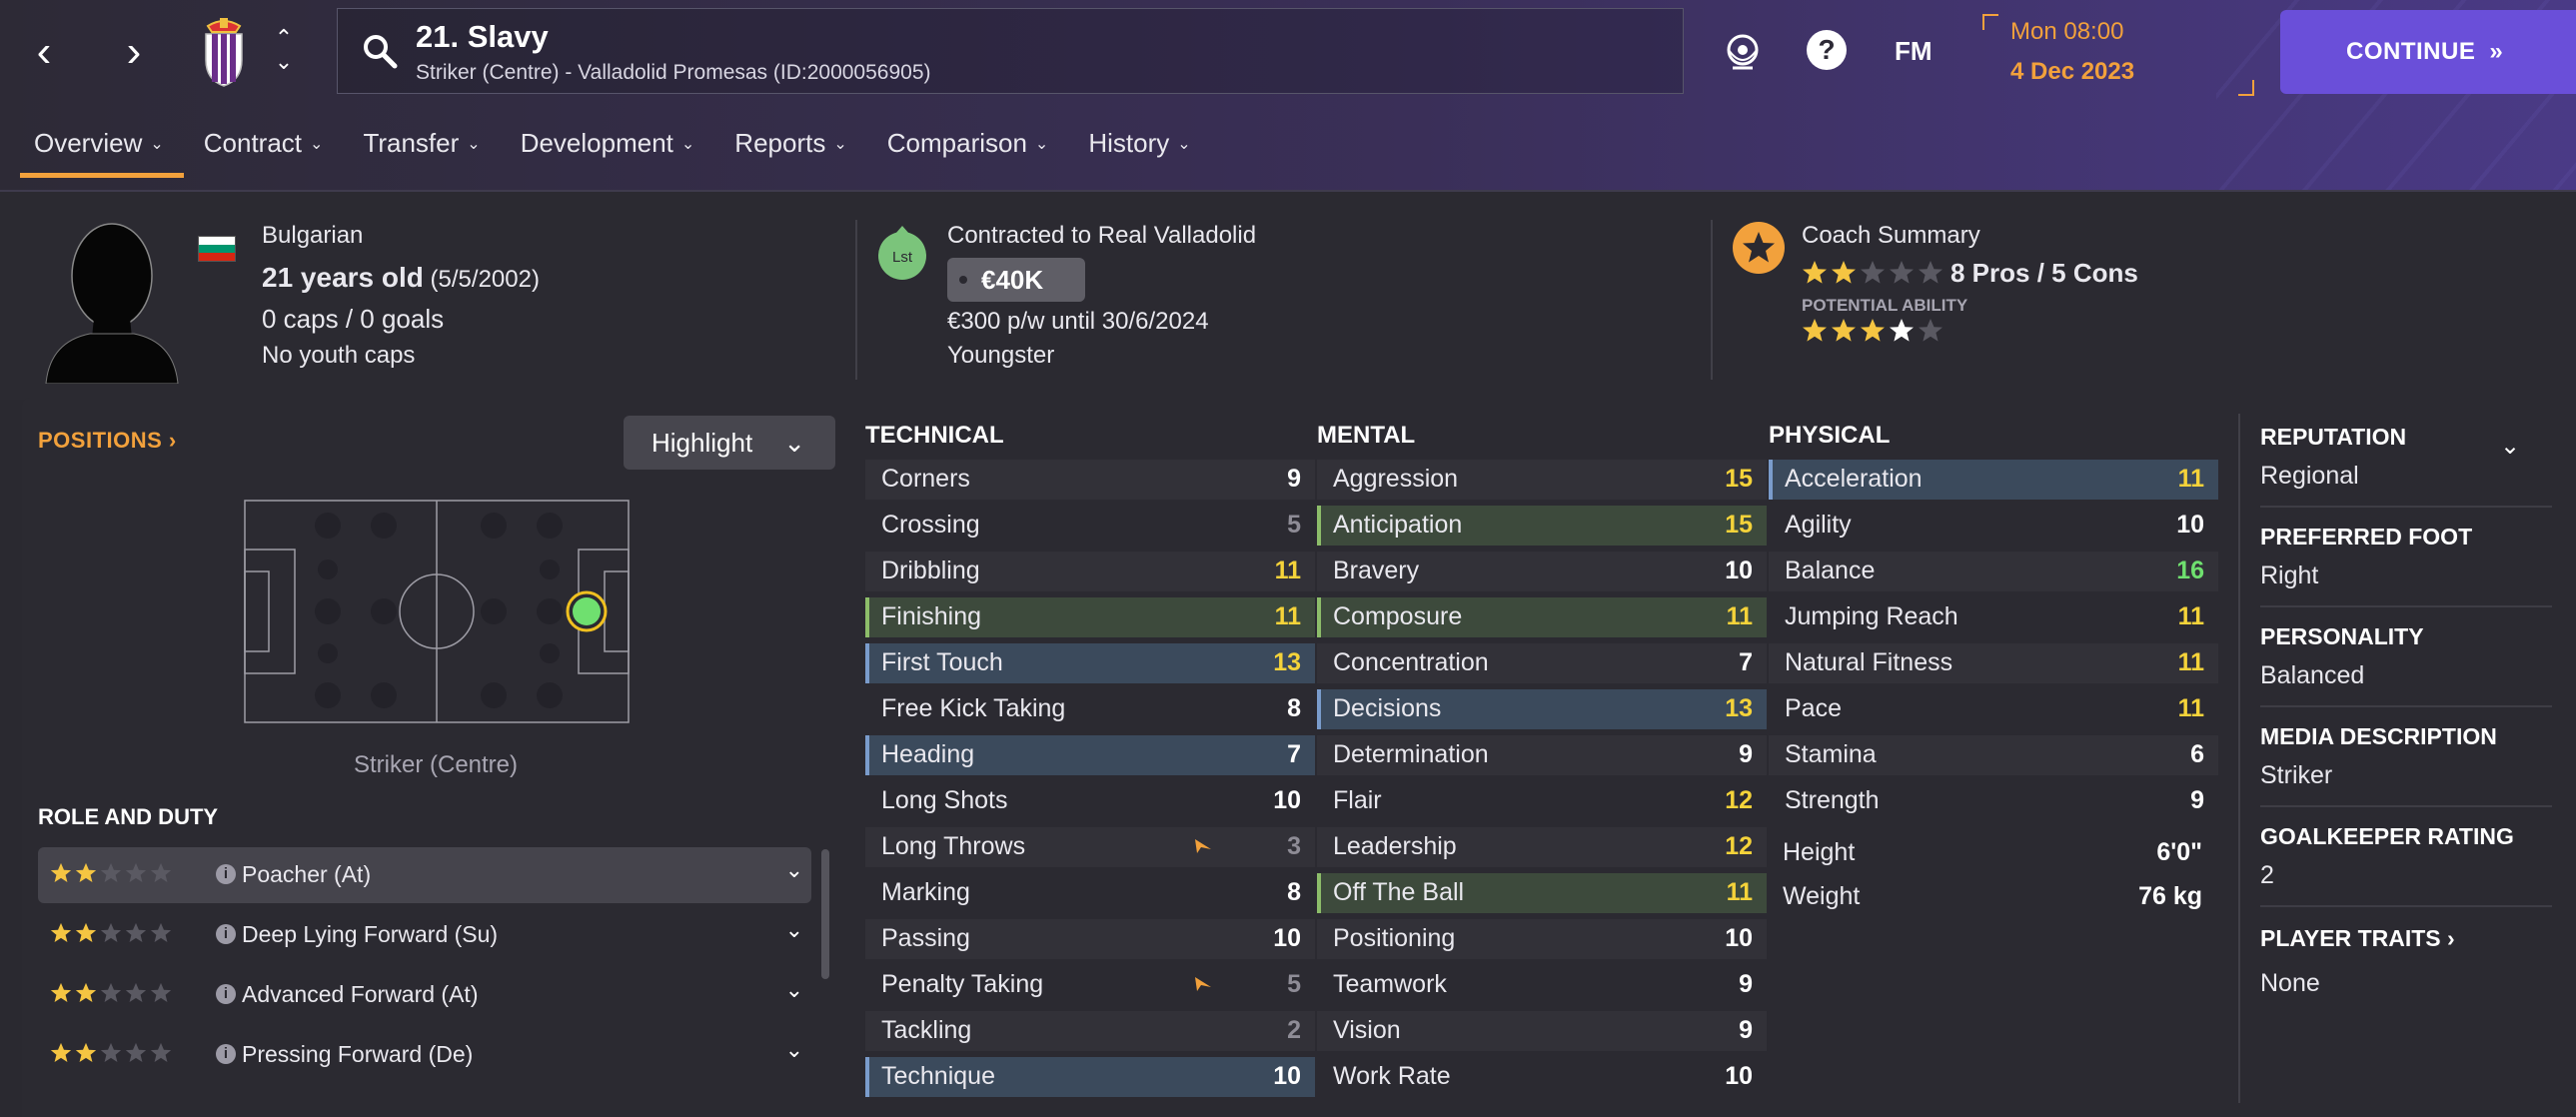 The image size is (2576, 1117). What do you see at coordinates (1542, 526) in the screenshot?
I see `attribute-row-anticipation: Anticipation 15` at bounding box center [1542, 526].